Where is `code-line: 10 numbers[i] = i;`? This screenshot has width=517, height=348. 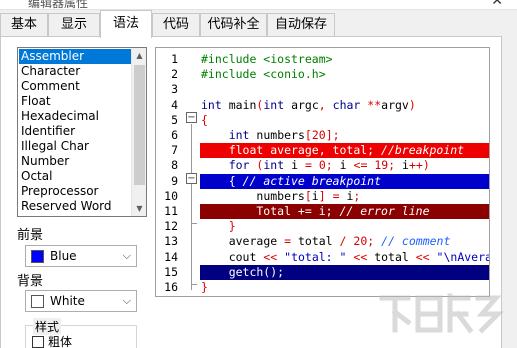 code-line: 10 numbers[i] = i; is located at coordinates (322, 196).